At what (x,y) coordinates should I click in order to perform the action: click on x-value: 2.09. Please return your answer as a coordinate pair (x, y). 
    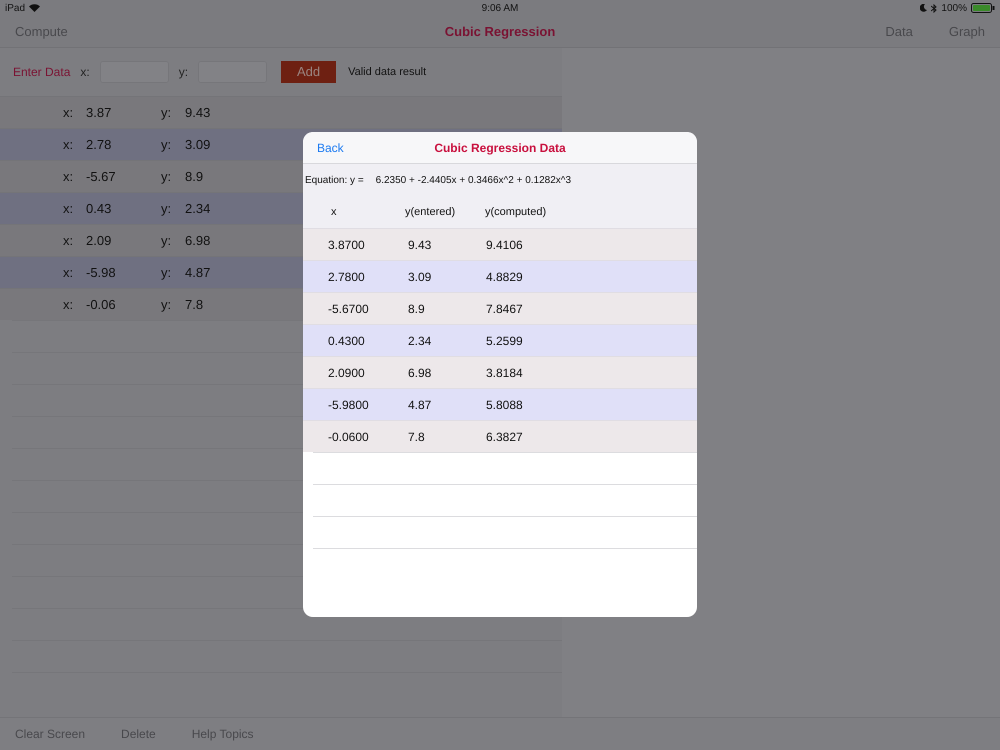
    Looking at the image, I should click on (99, 241).